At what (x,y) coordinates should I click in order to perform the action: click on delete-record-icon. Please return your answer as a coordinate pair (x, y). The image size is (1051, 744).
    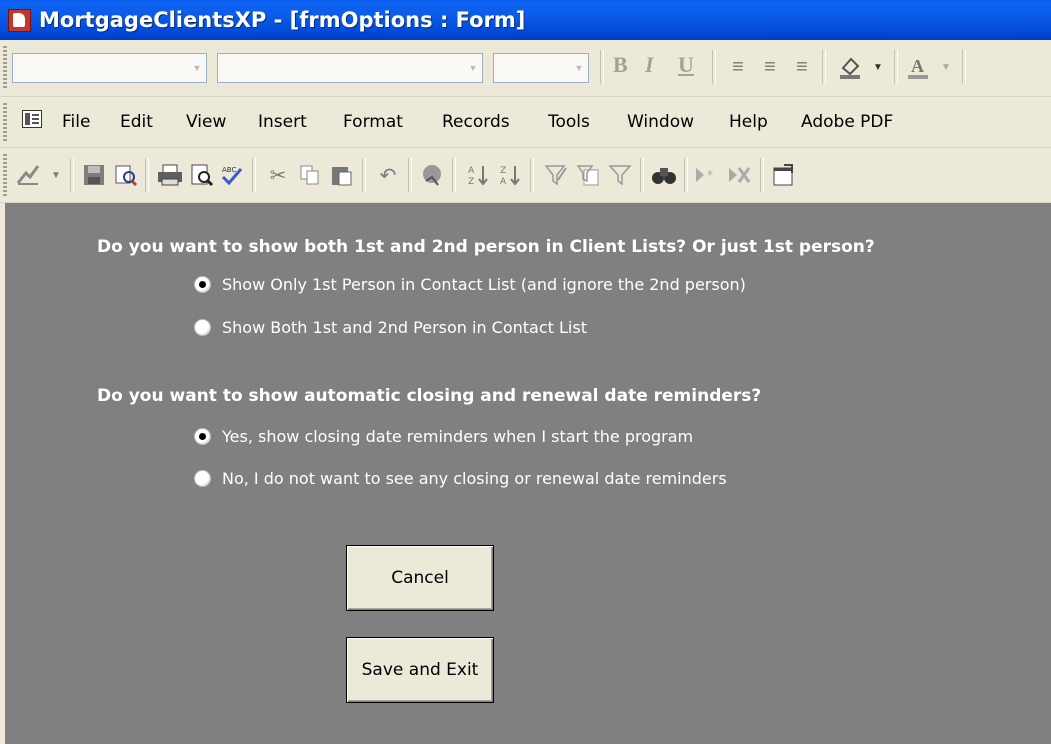
    Looking at the image, I should click on (740, 175).